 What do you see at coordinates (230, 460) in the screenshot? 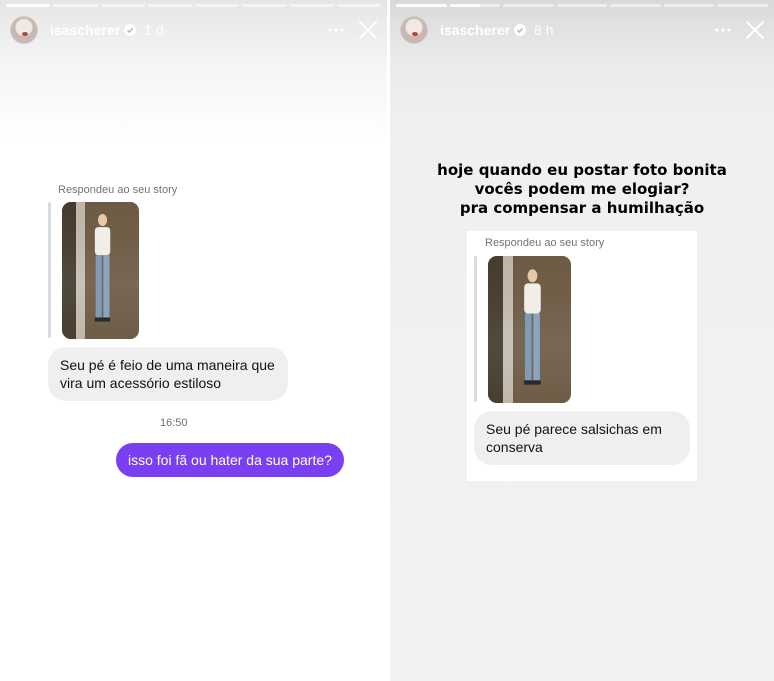
I see `sent-message-bubble: isso foi fã ou hater da sua parte?` at bounding box center [230, 460].